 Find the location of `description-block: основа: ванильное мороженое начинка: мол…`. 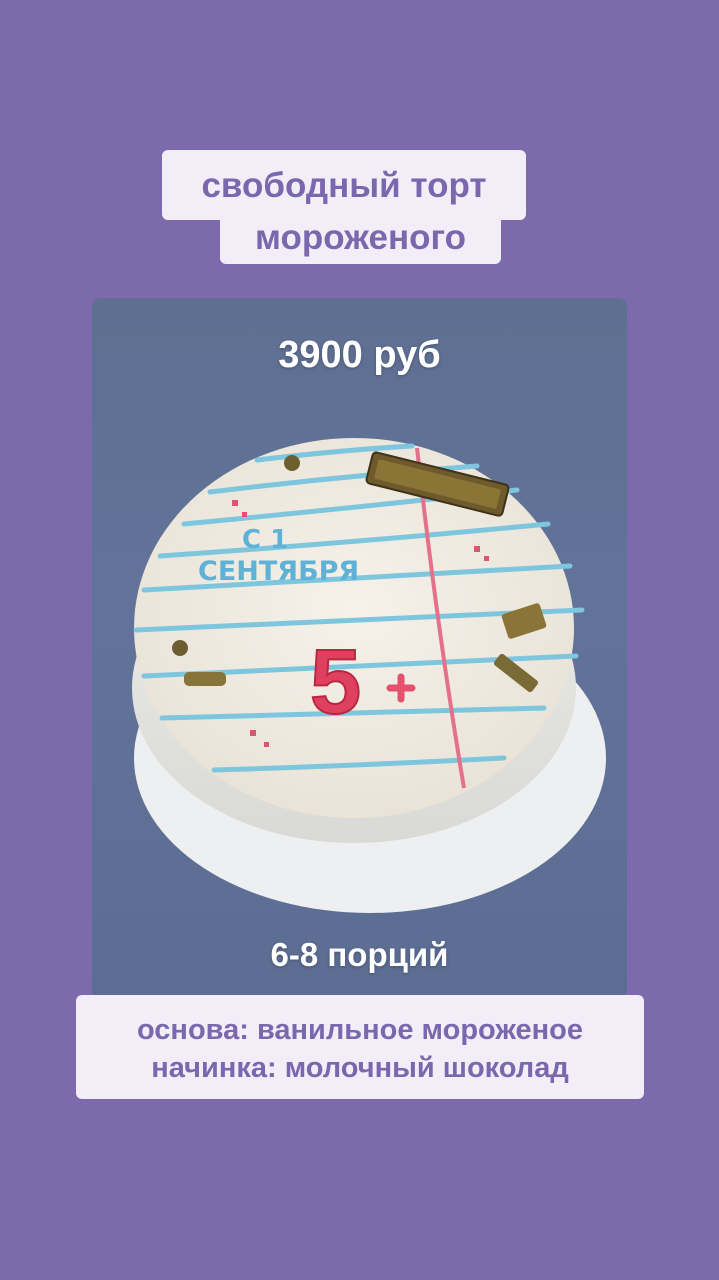

description-block: основа: ванильное мороженое начинка: мол… is located at coordinates (360, 1047).